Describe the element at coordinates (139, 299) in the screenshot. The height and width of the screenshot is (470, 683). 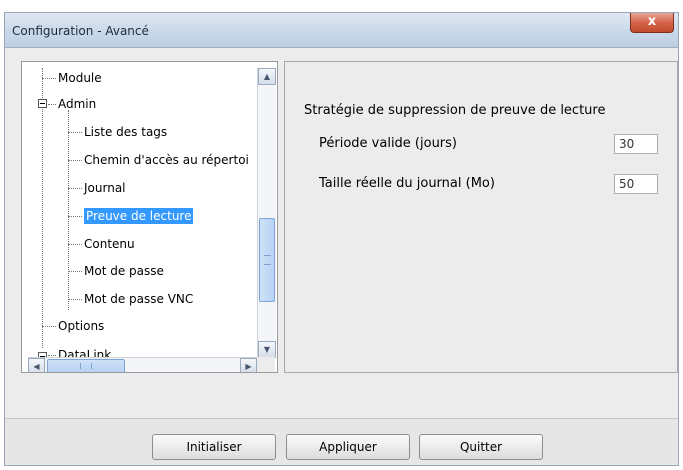
I see `tree-item-label: Mot de passe VNC` at that location.